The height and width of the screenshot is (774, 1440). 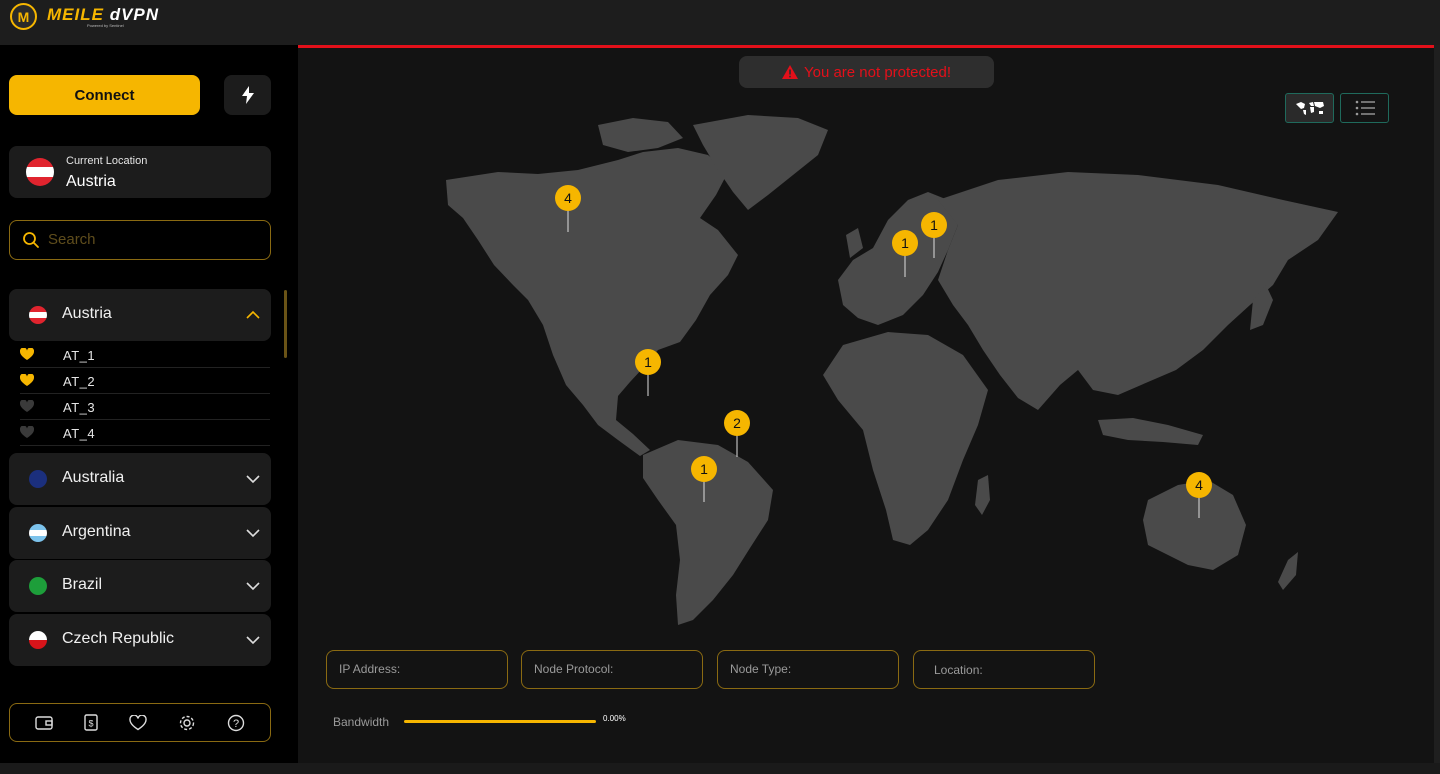 What do you see at coordinates (23, 16) in the screenshot?
I see `logo-icon: M` at bounding box center [23, 16].